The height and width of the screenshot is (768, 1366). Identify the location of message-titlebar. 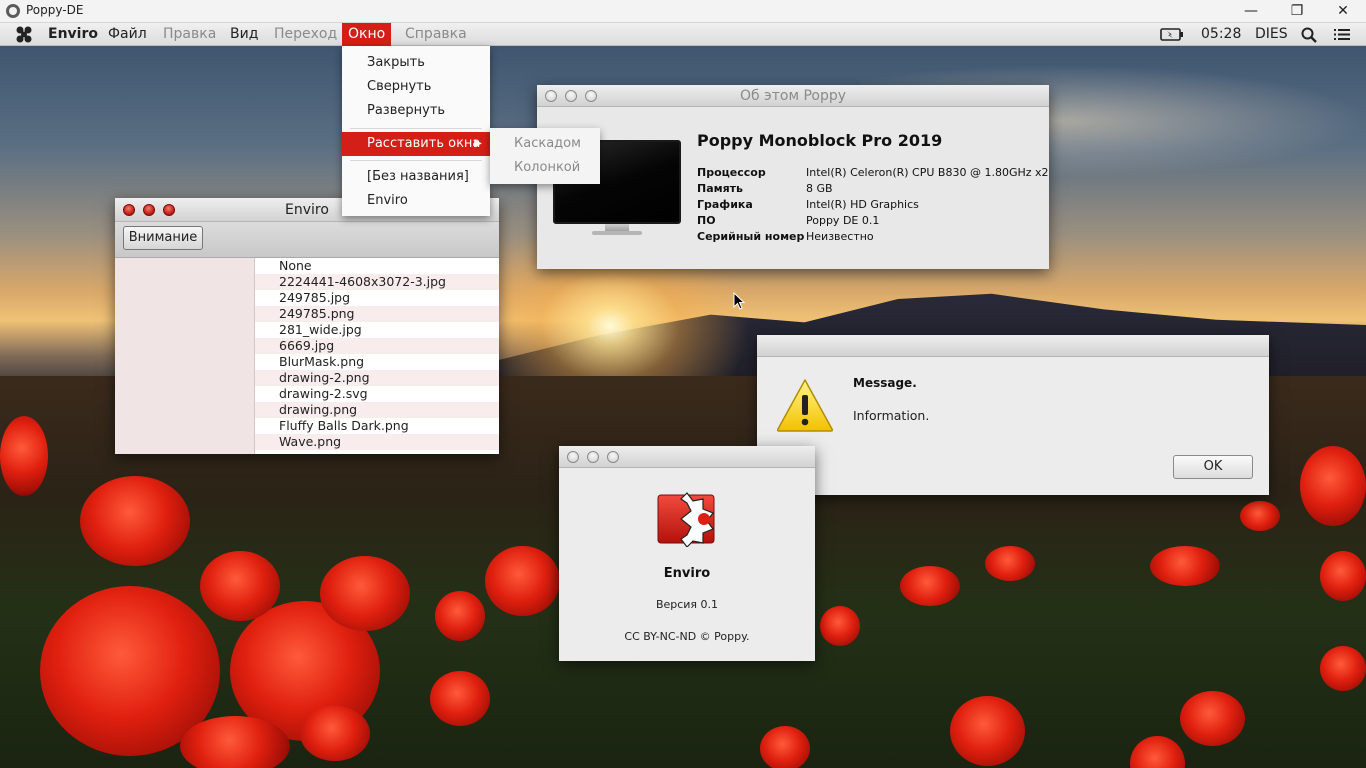
(1013, 346).